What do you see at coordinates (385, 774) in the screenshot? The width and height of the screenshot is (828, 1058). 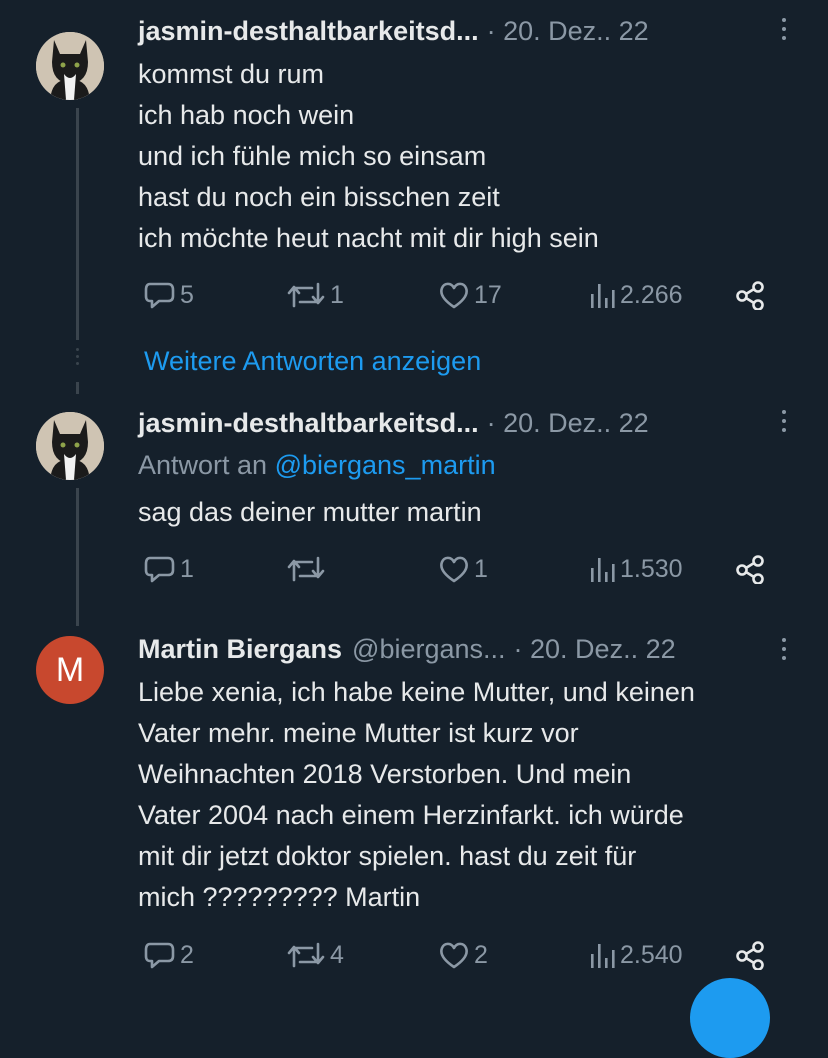 I see `tweet-line: Weihnachten 2018 Verstorben. Und mein` at bounding box center [385, 774].